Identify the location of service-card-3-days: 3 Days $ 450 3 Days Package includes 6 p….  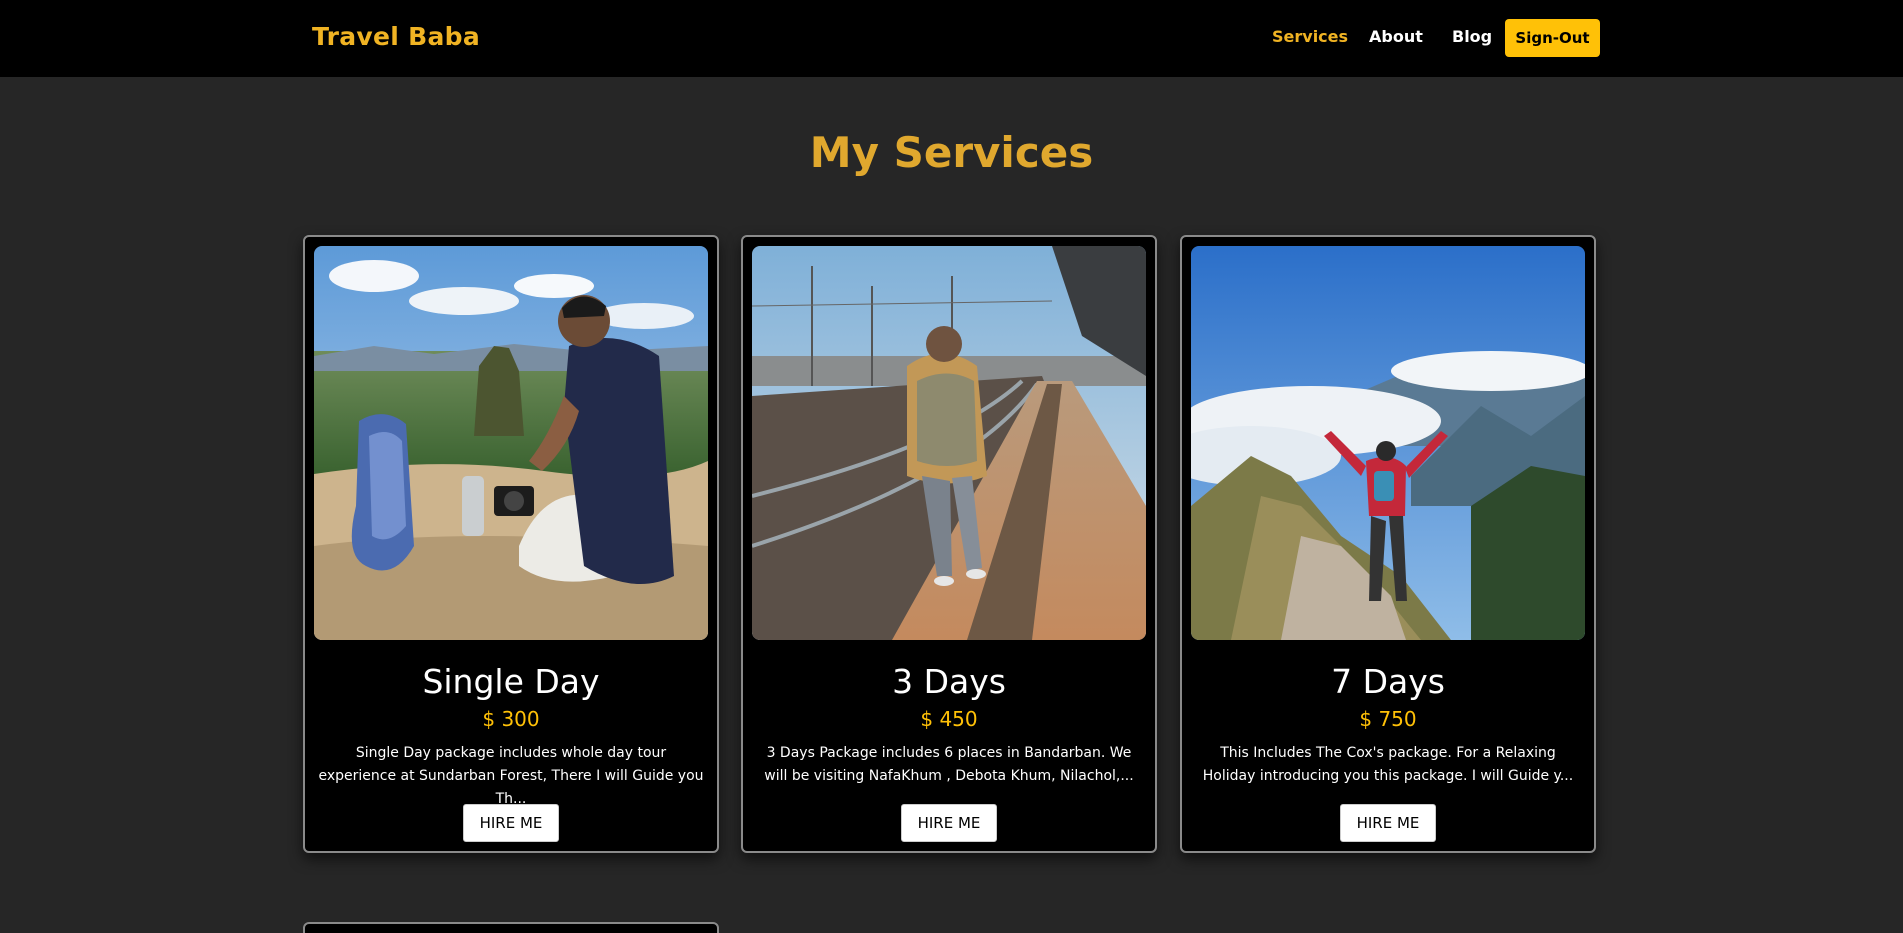
(949, 544).